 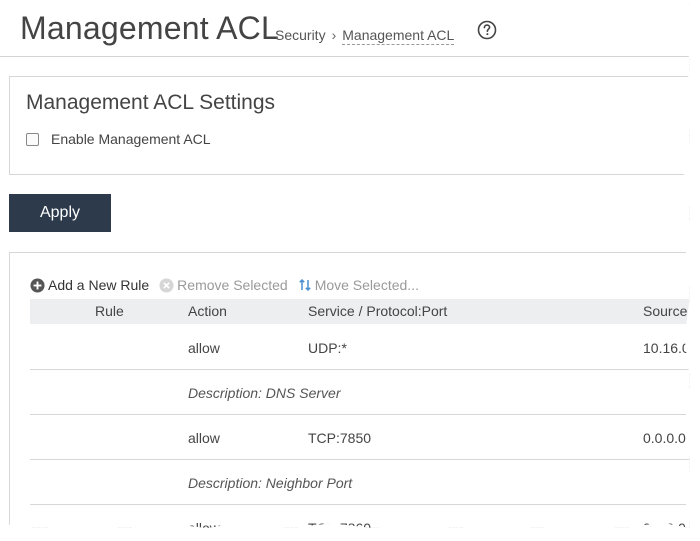 What do you see at coordinates (304, 285) in the screenshot?
I see `move-arrows-icon` at bounding box center [304, 285].